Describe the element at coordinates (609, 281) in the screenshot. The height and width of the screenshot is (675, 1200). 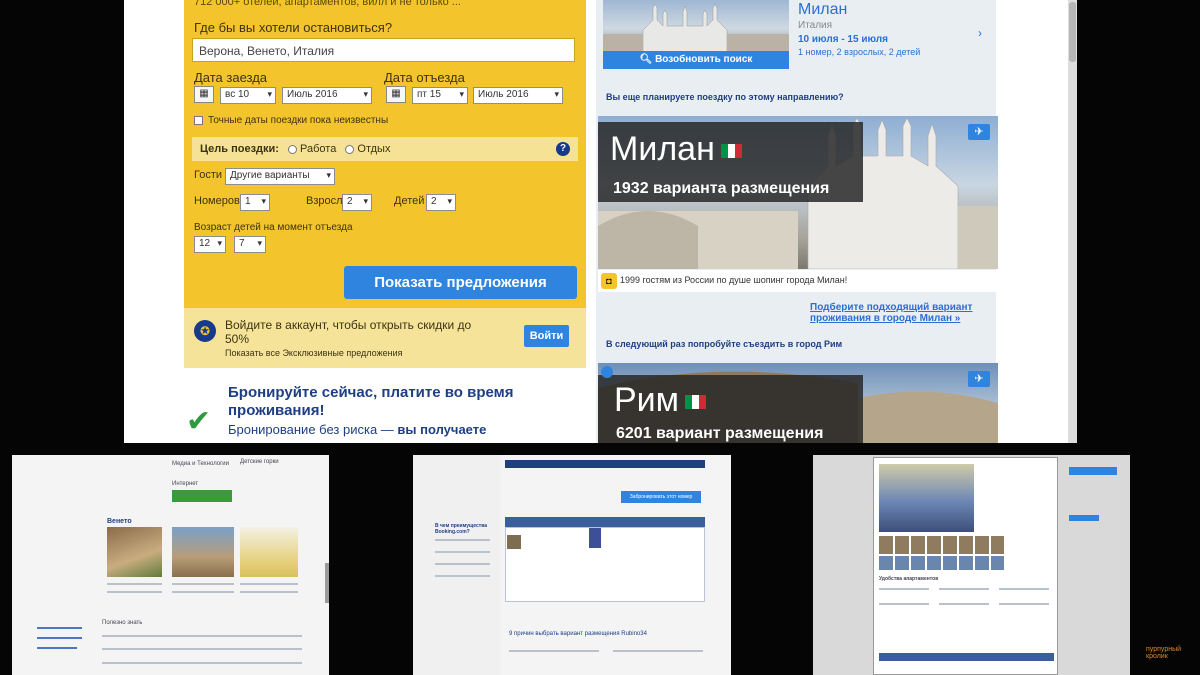
I see `shopping-bag-icon: ◘` at that location.